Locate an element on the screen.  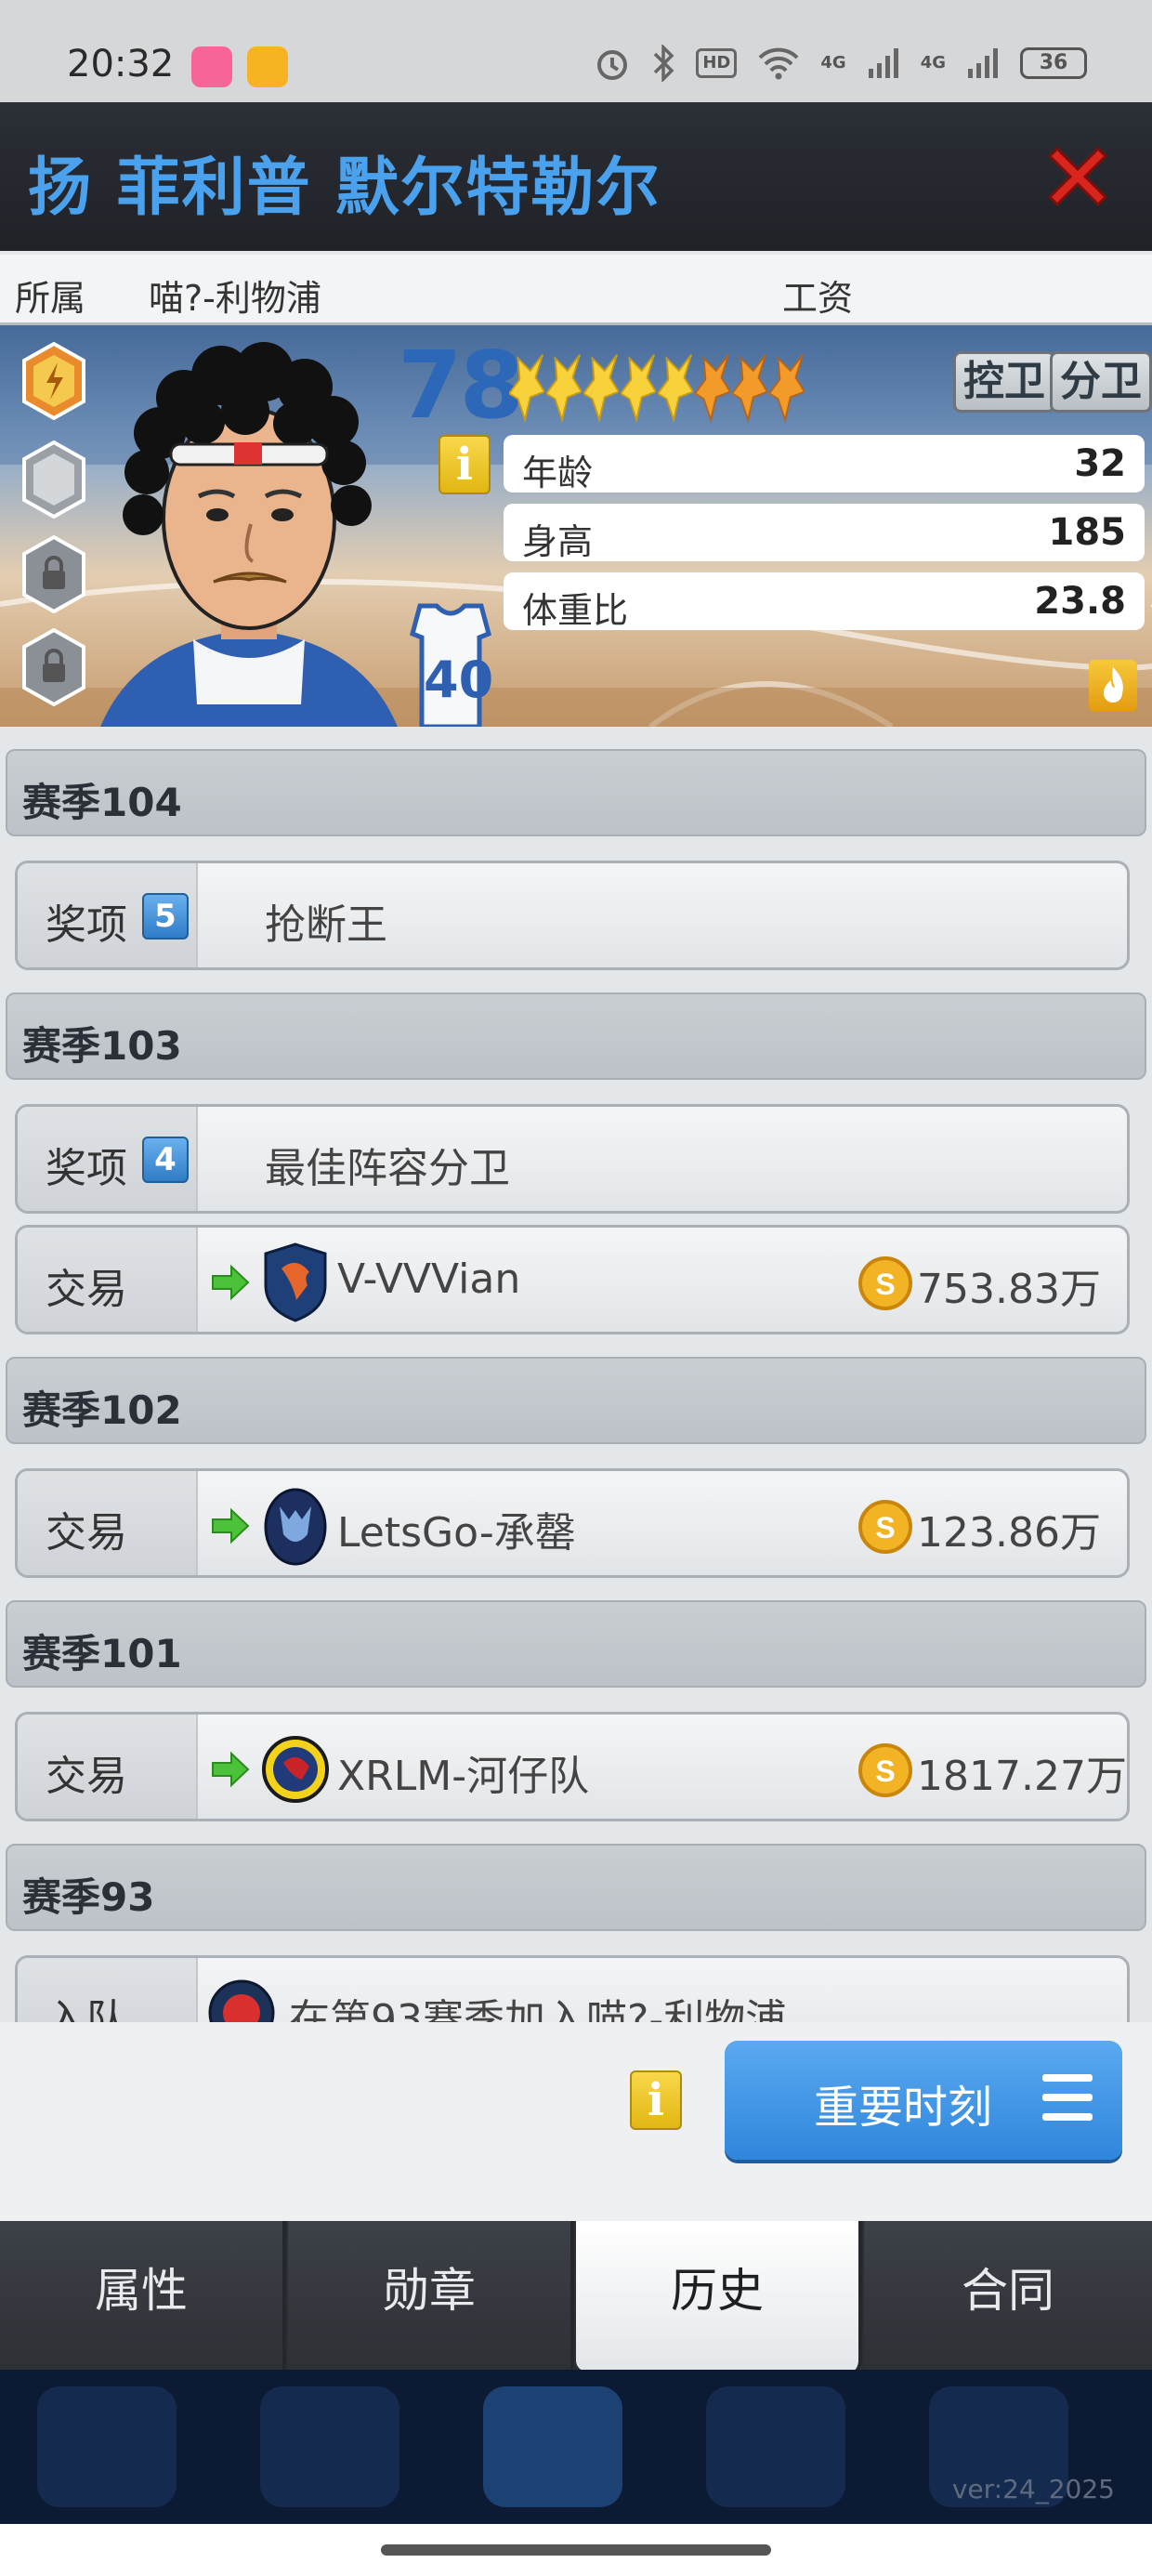
season-title: 赛季101 is located at coordinates (102, 1653).